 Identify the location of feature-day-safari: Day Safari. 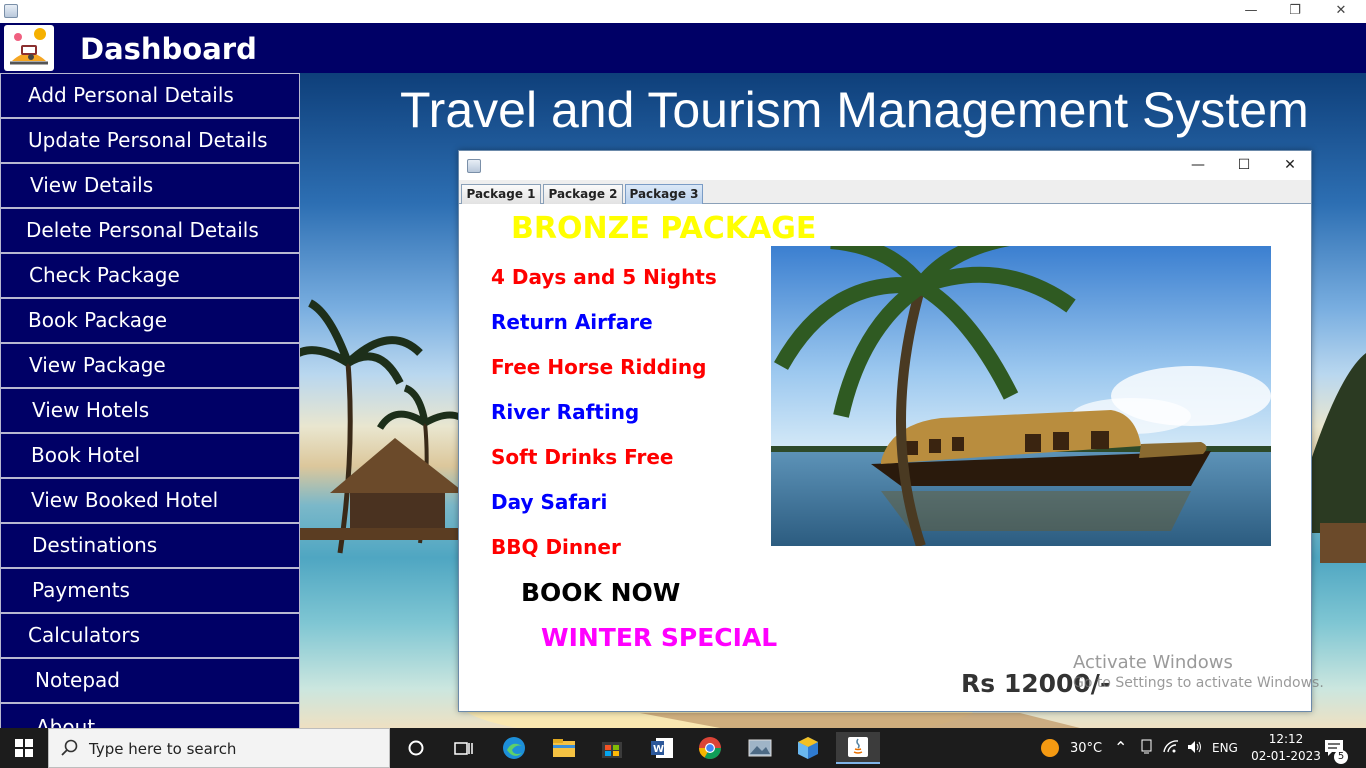
(549, 502).